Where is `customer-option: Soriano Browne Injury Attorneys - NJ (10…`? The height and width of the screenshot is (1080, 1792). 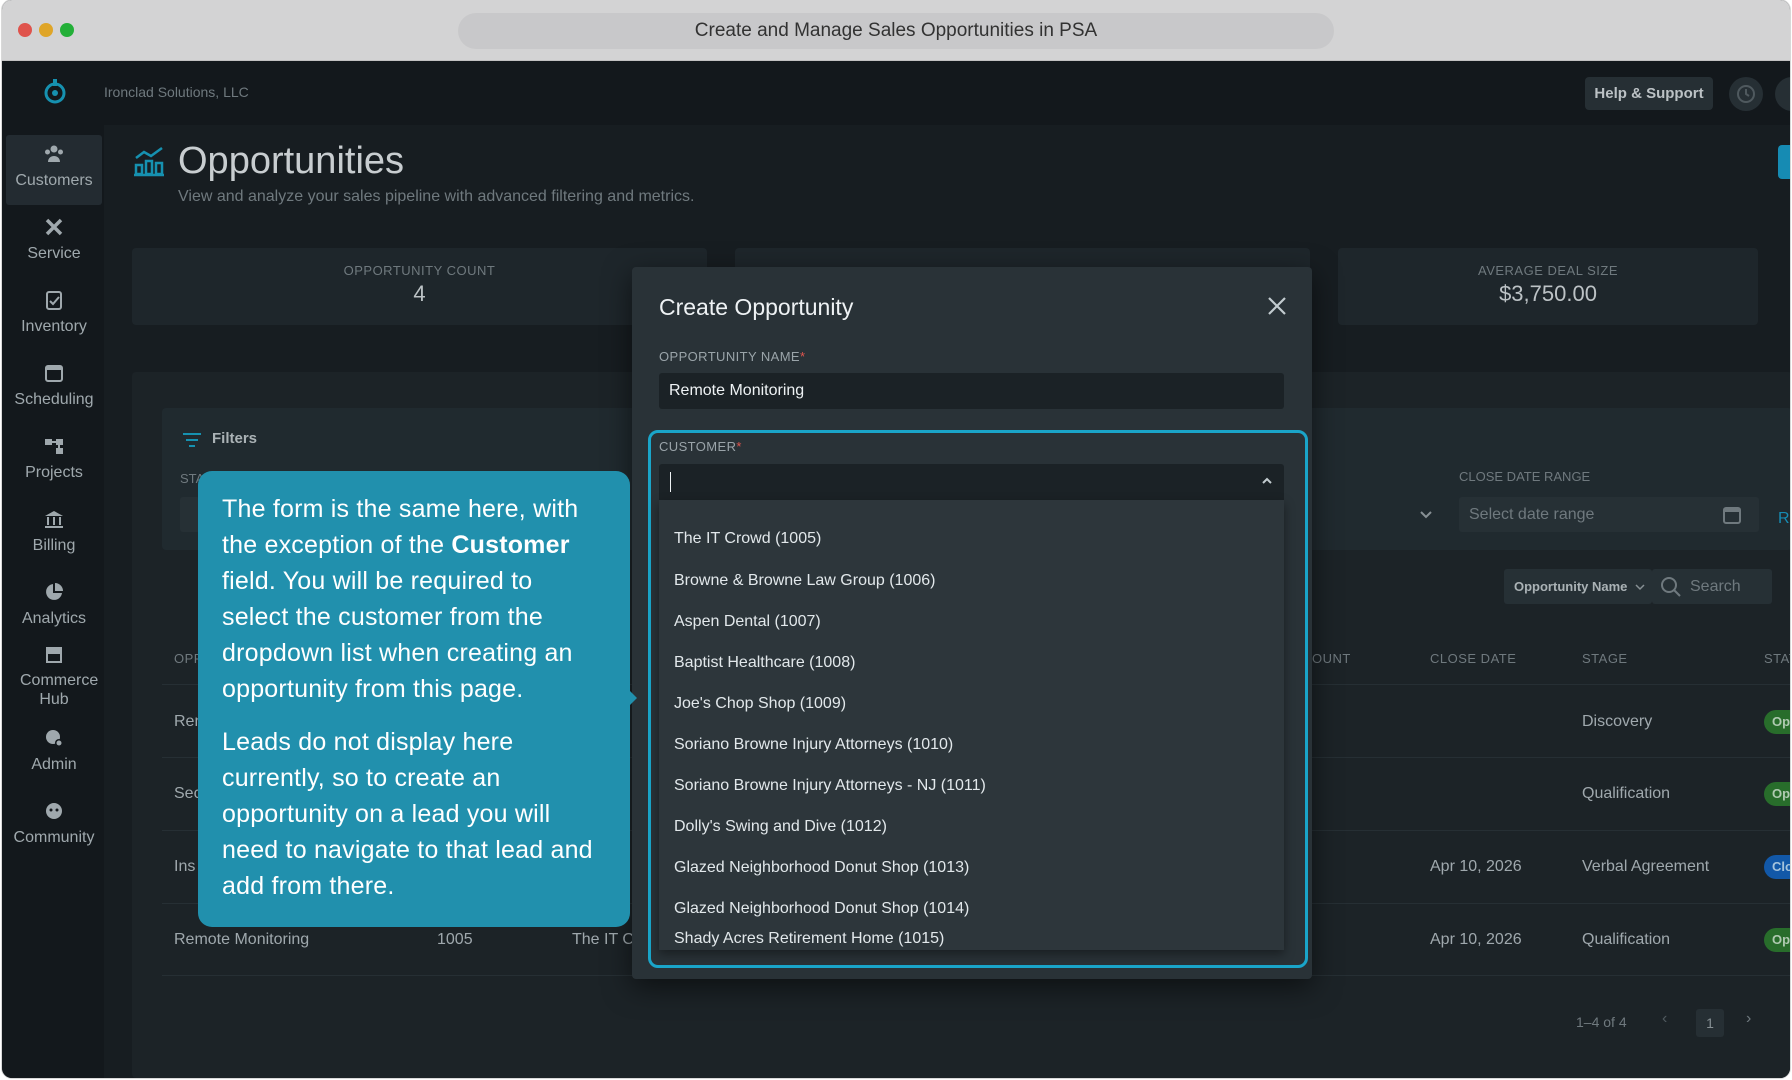
customer-option: Soriano Browne Injury Attorneys - NJ (10… is located at coordinates (830, 786).